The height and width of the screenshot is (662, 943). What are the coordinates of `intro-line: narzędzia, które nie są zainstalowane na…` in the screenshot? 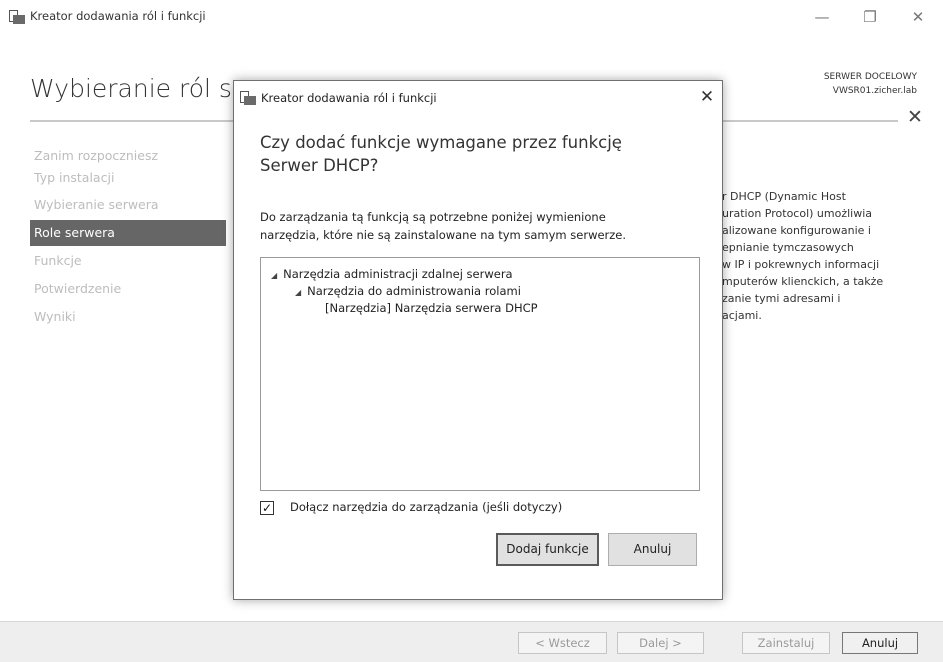 It's located at (443, 235).